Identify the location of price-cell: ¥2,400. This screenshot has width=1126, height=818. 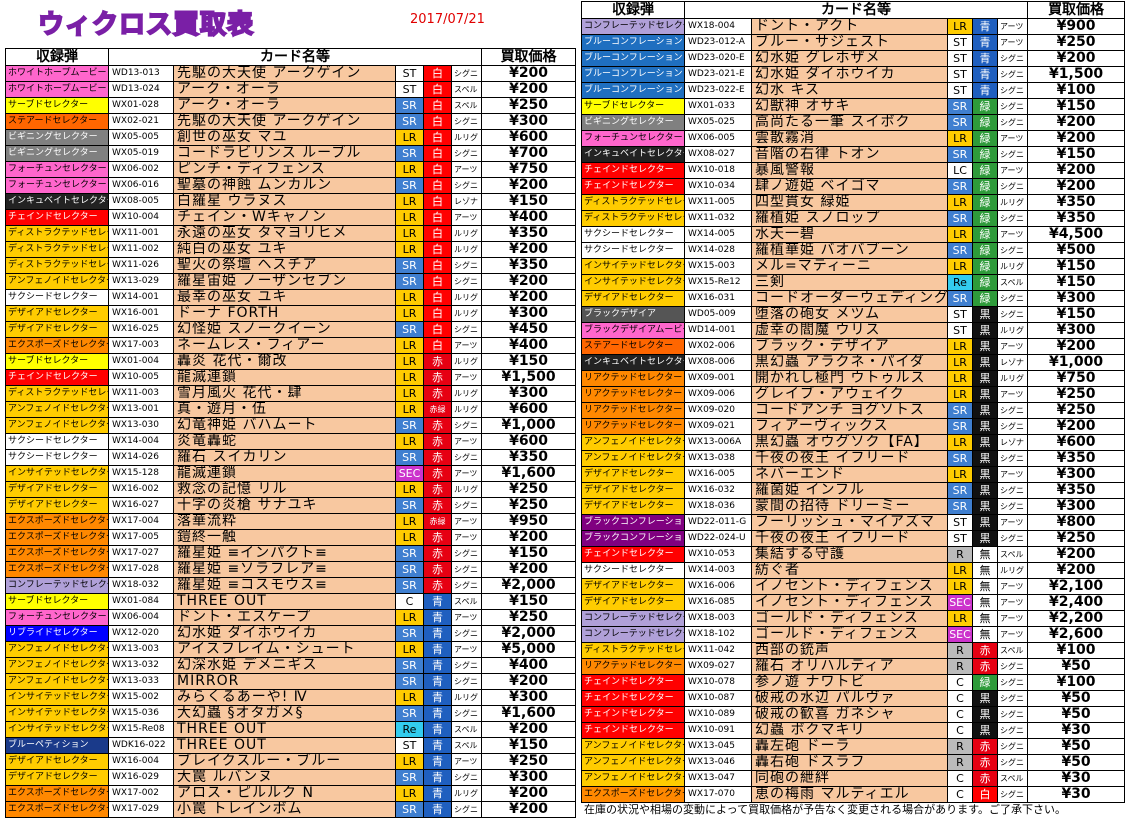
(1076, 602).